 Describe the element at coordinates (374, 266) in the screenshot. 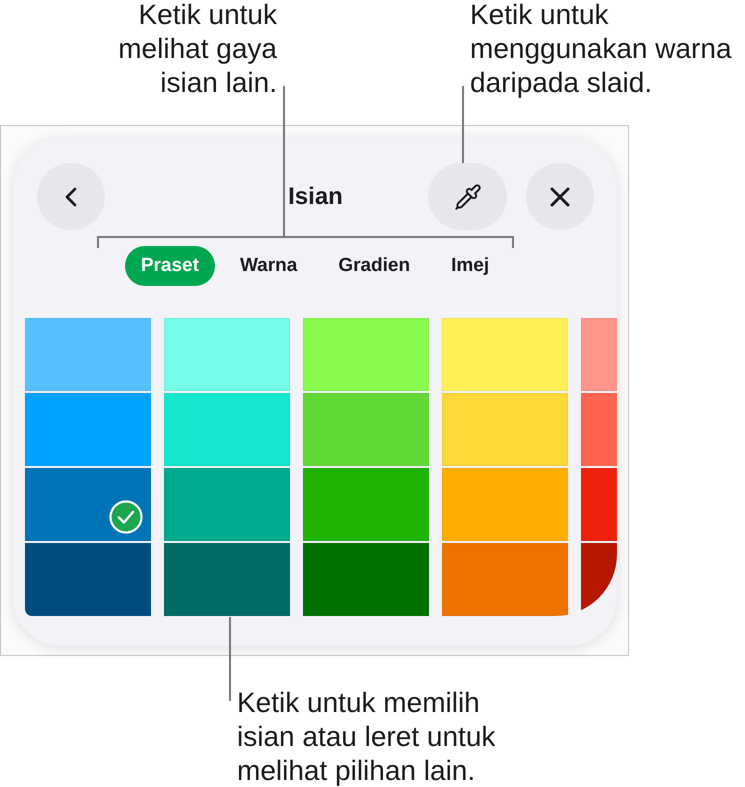

I see `tab: Gradien` at that location.